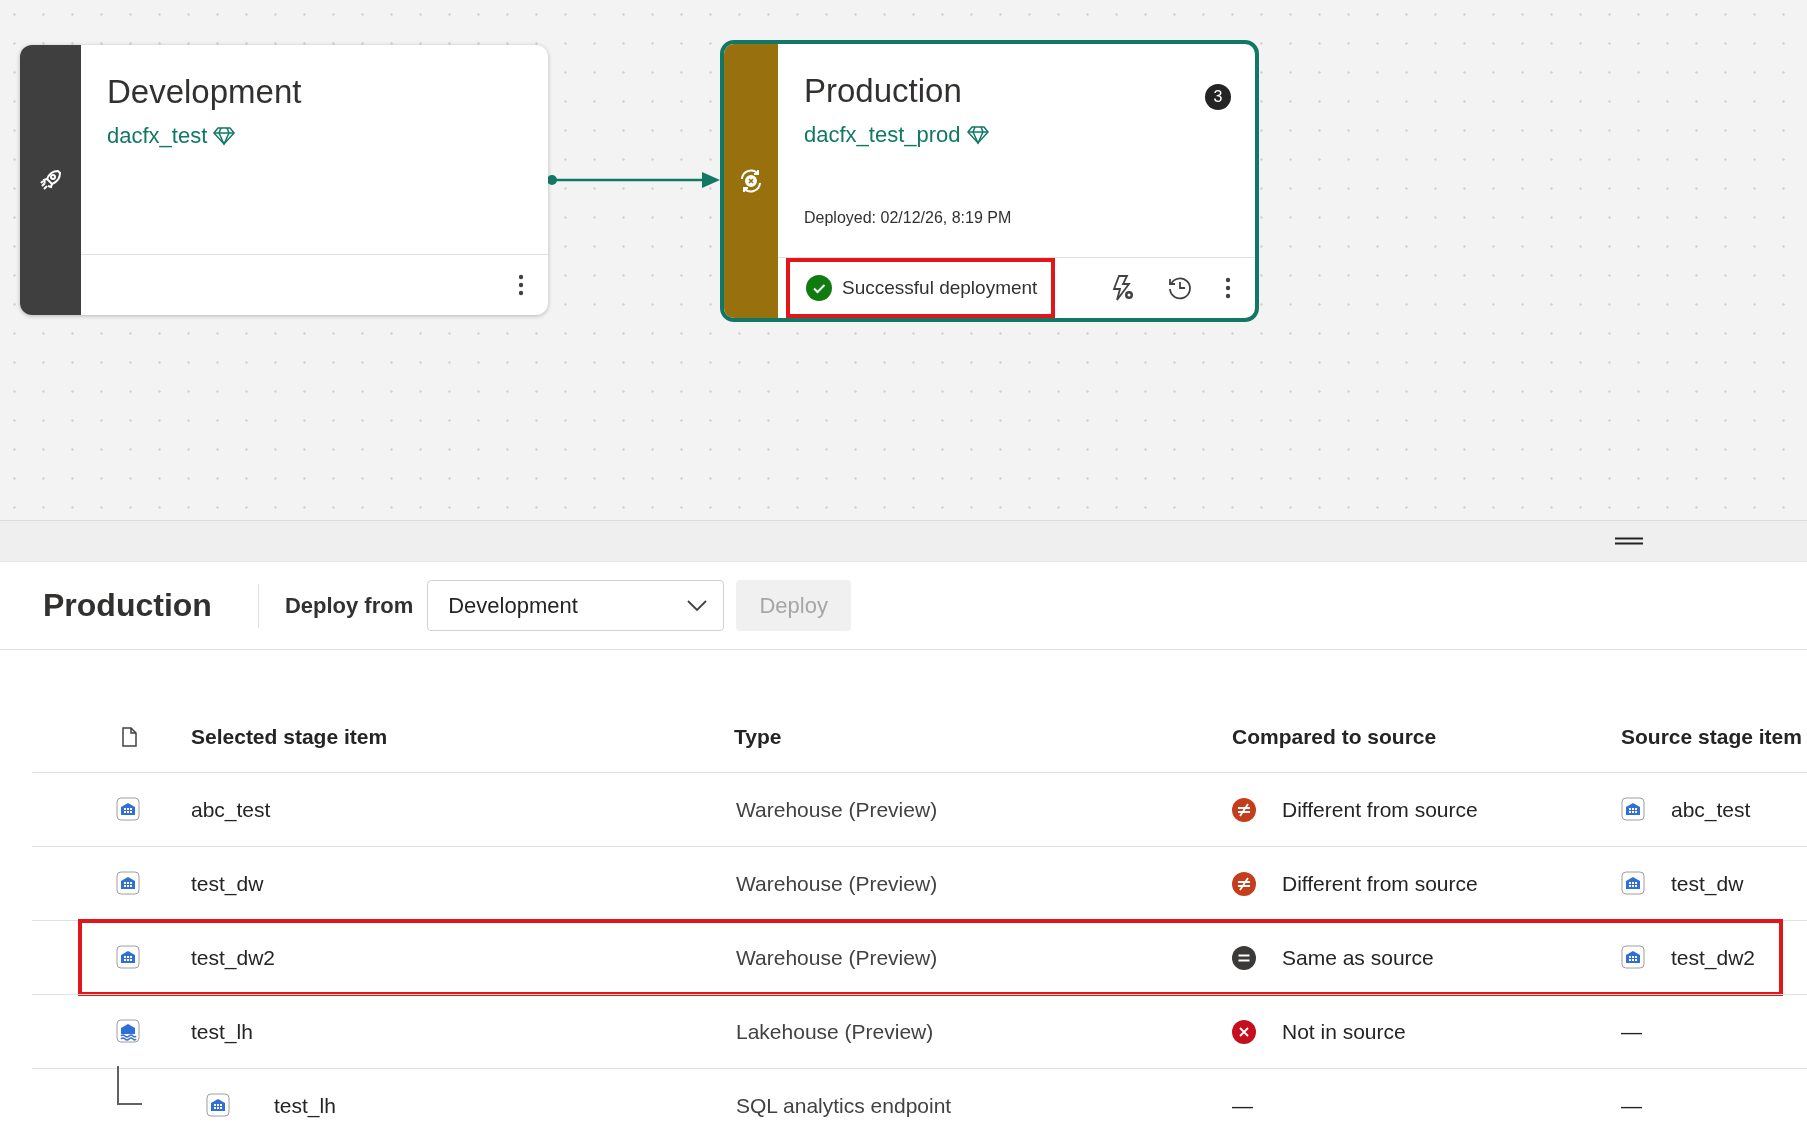  I want to click on panel-title: Production, so click(127, 605).